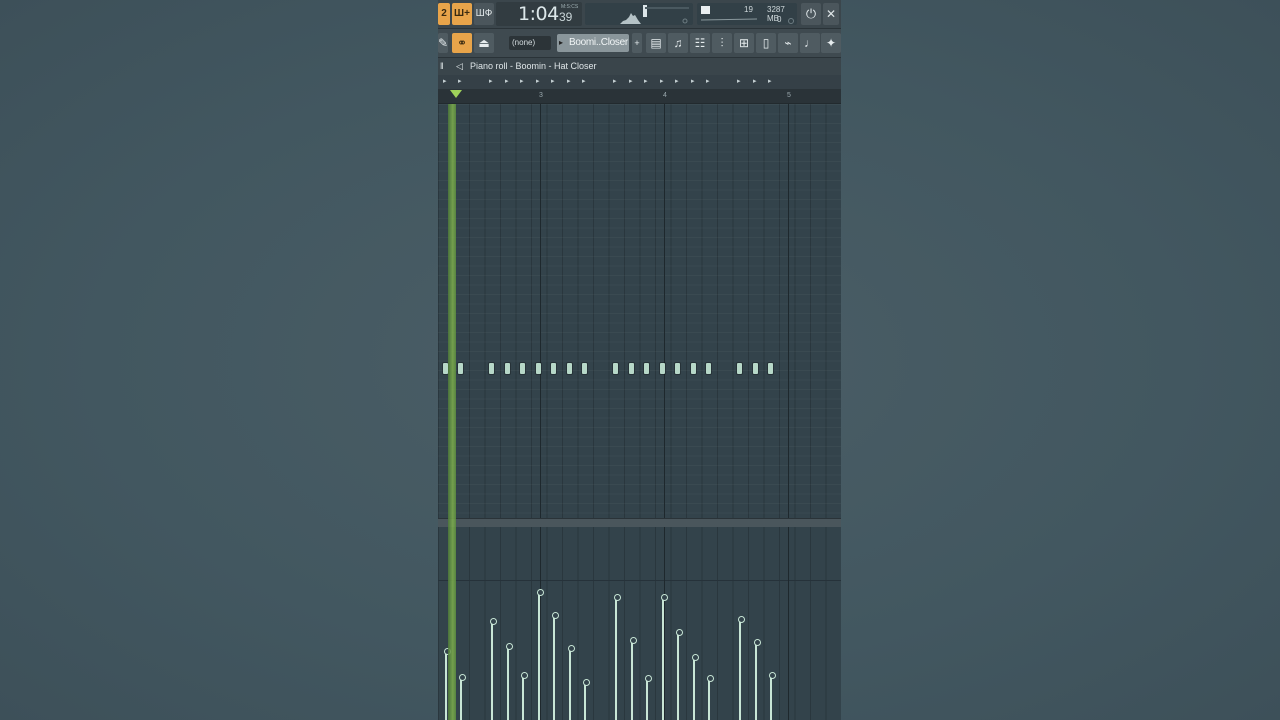 The height and width of the screenshot is (720, 1280). What do you see at coordinates (700, 43) in the screenshot?
I see `channel-rack-icon: ☷` at bounding box center [700, 43].